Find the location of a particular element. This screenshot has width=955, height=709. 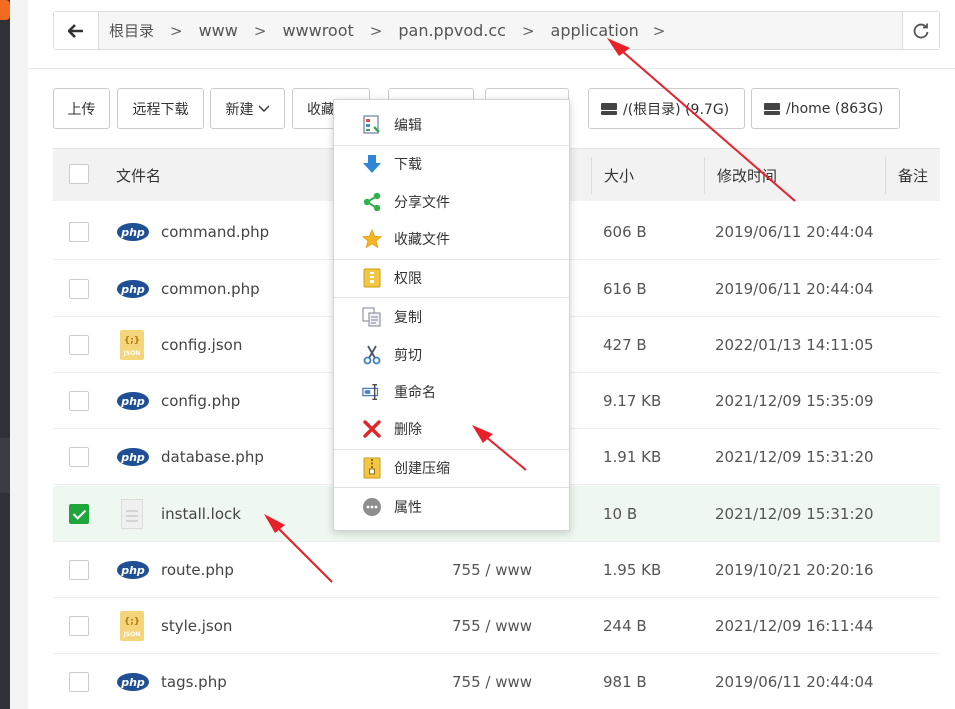

menu-item-label: 属性 is located at coordinates (408, 508).